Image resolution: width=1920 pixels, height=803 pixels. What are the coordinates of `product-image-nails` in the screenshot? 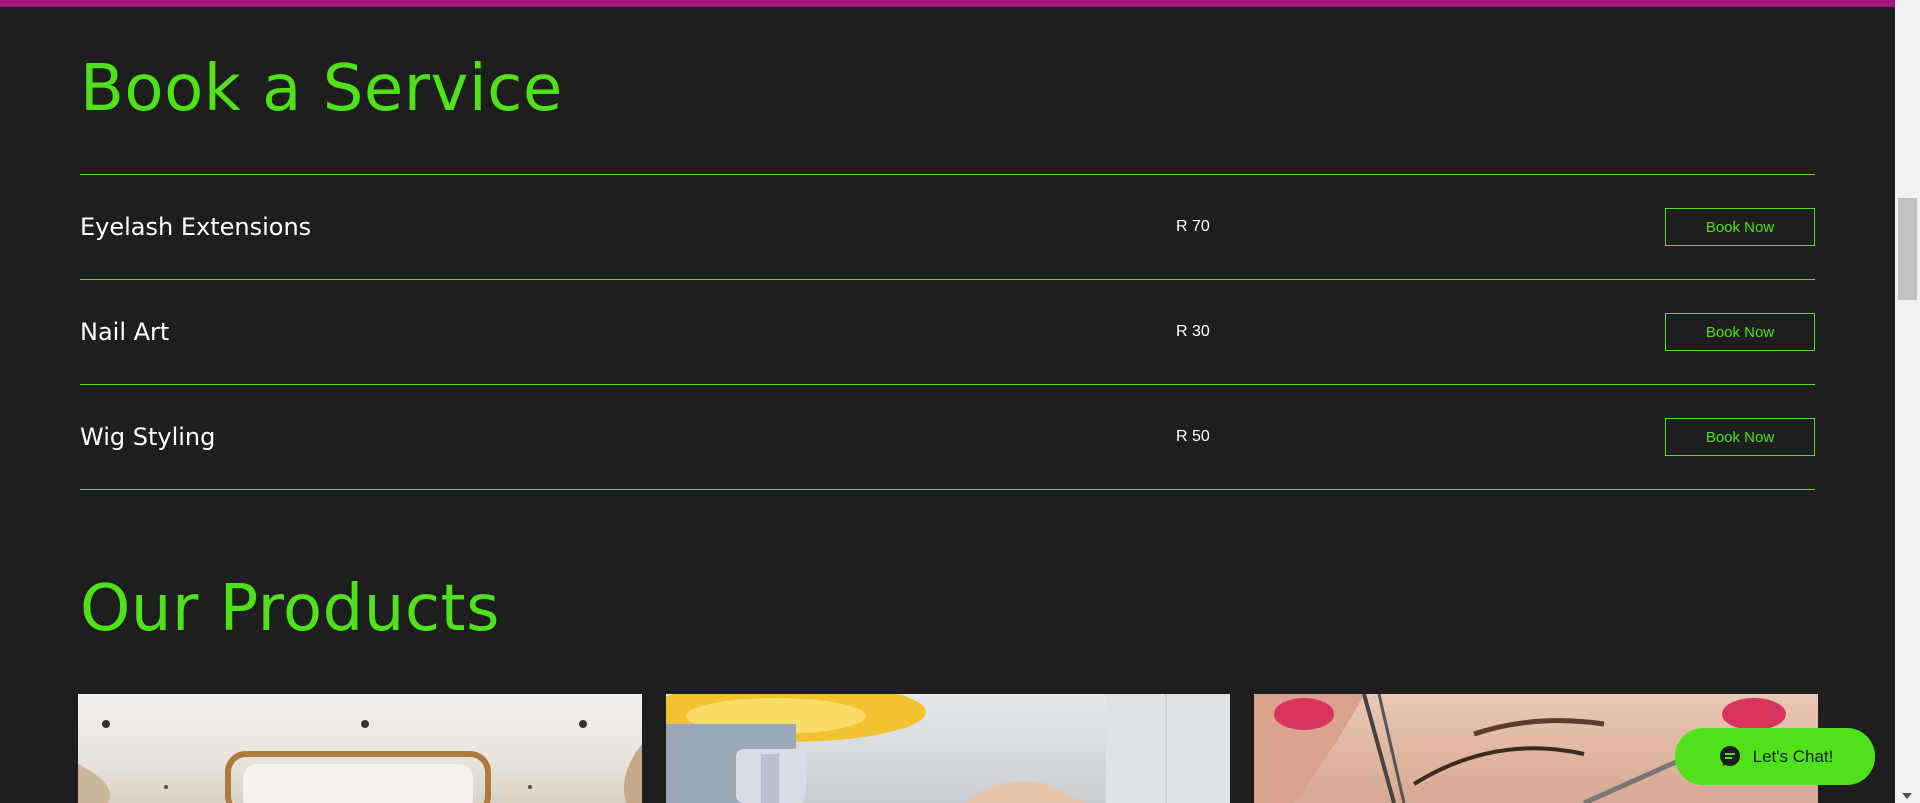 It's located at (948, 748).